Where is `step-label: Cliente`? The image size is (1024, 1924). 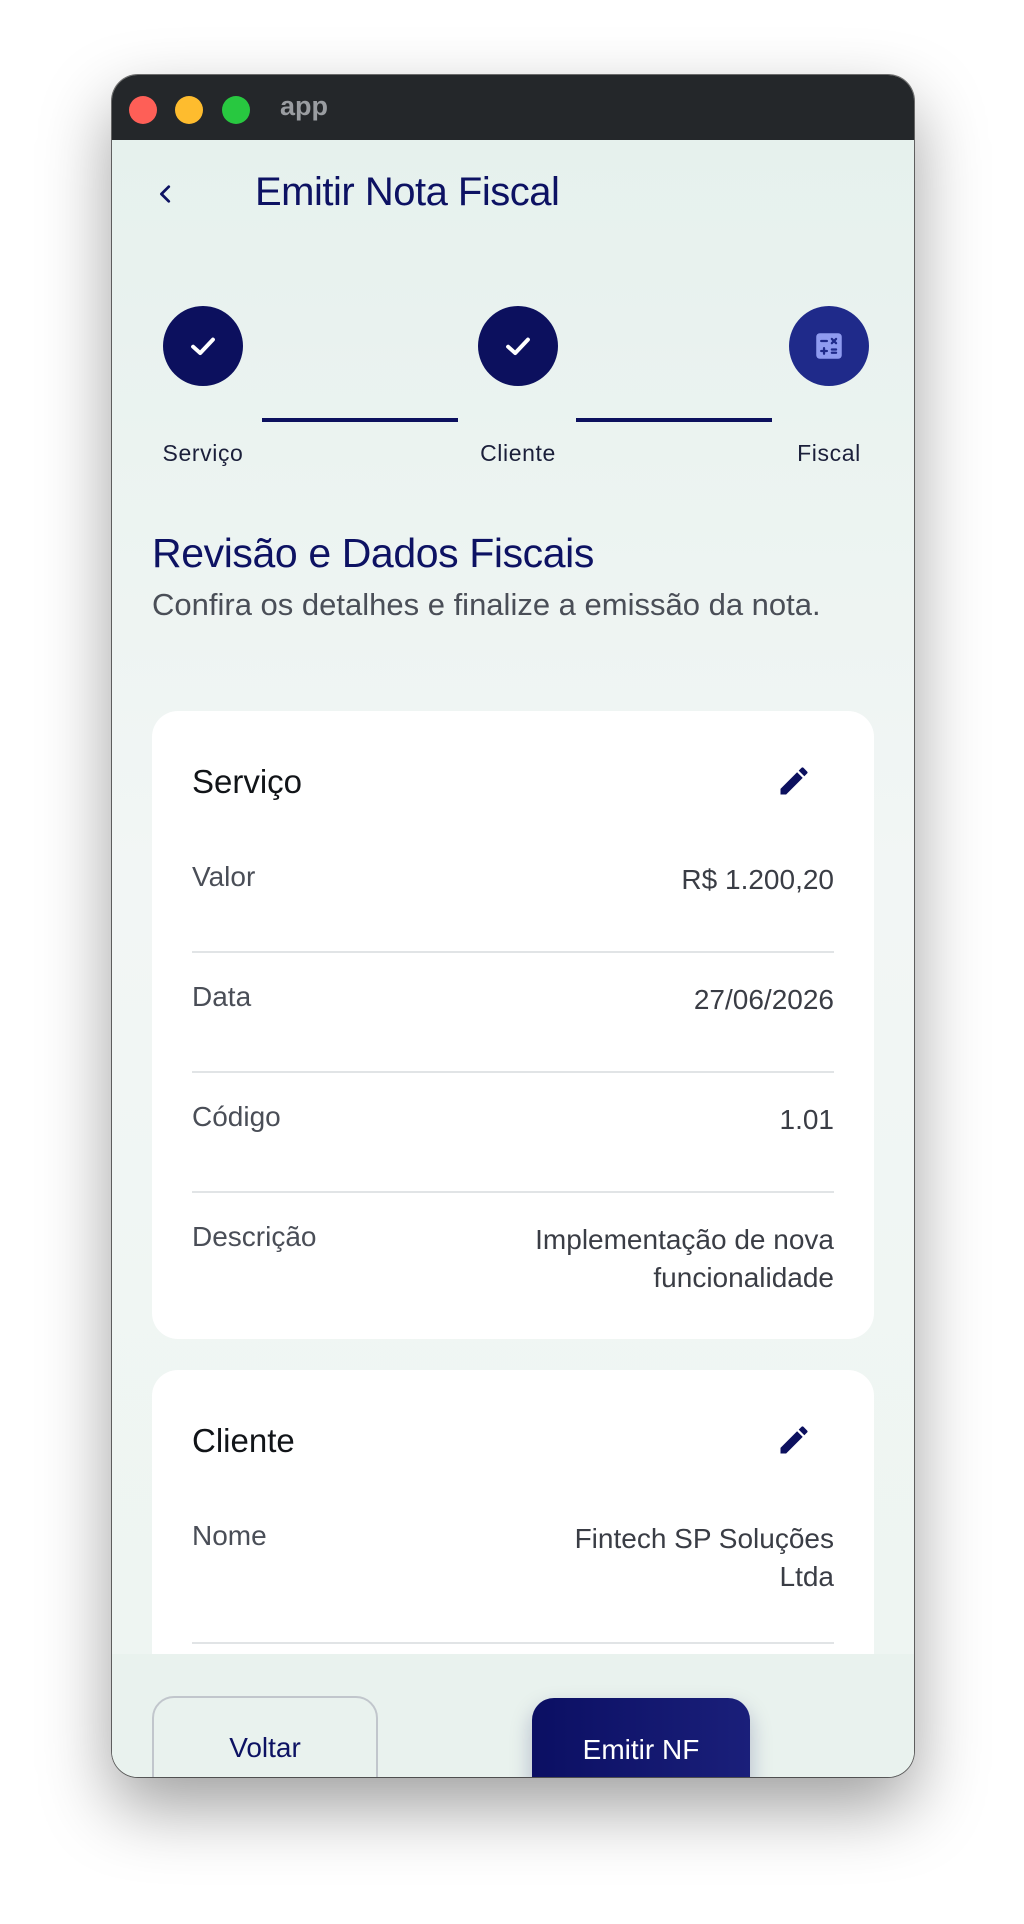 step-label: Cliente is located at coordinates (518, 453).